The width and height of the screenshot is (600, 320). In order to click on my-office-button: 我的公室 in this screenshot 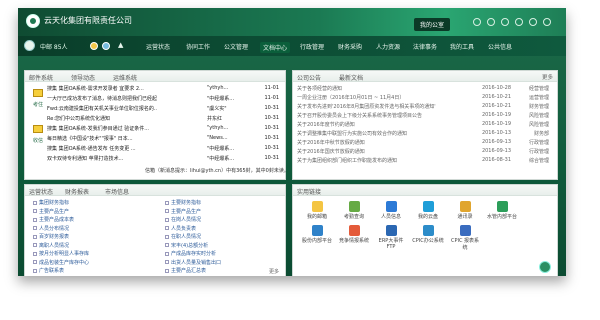, I will do `click(432, 24)`.